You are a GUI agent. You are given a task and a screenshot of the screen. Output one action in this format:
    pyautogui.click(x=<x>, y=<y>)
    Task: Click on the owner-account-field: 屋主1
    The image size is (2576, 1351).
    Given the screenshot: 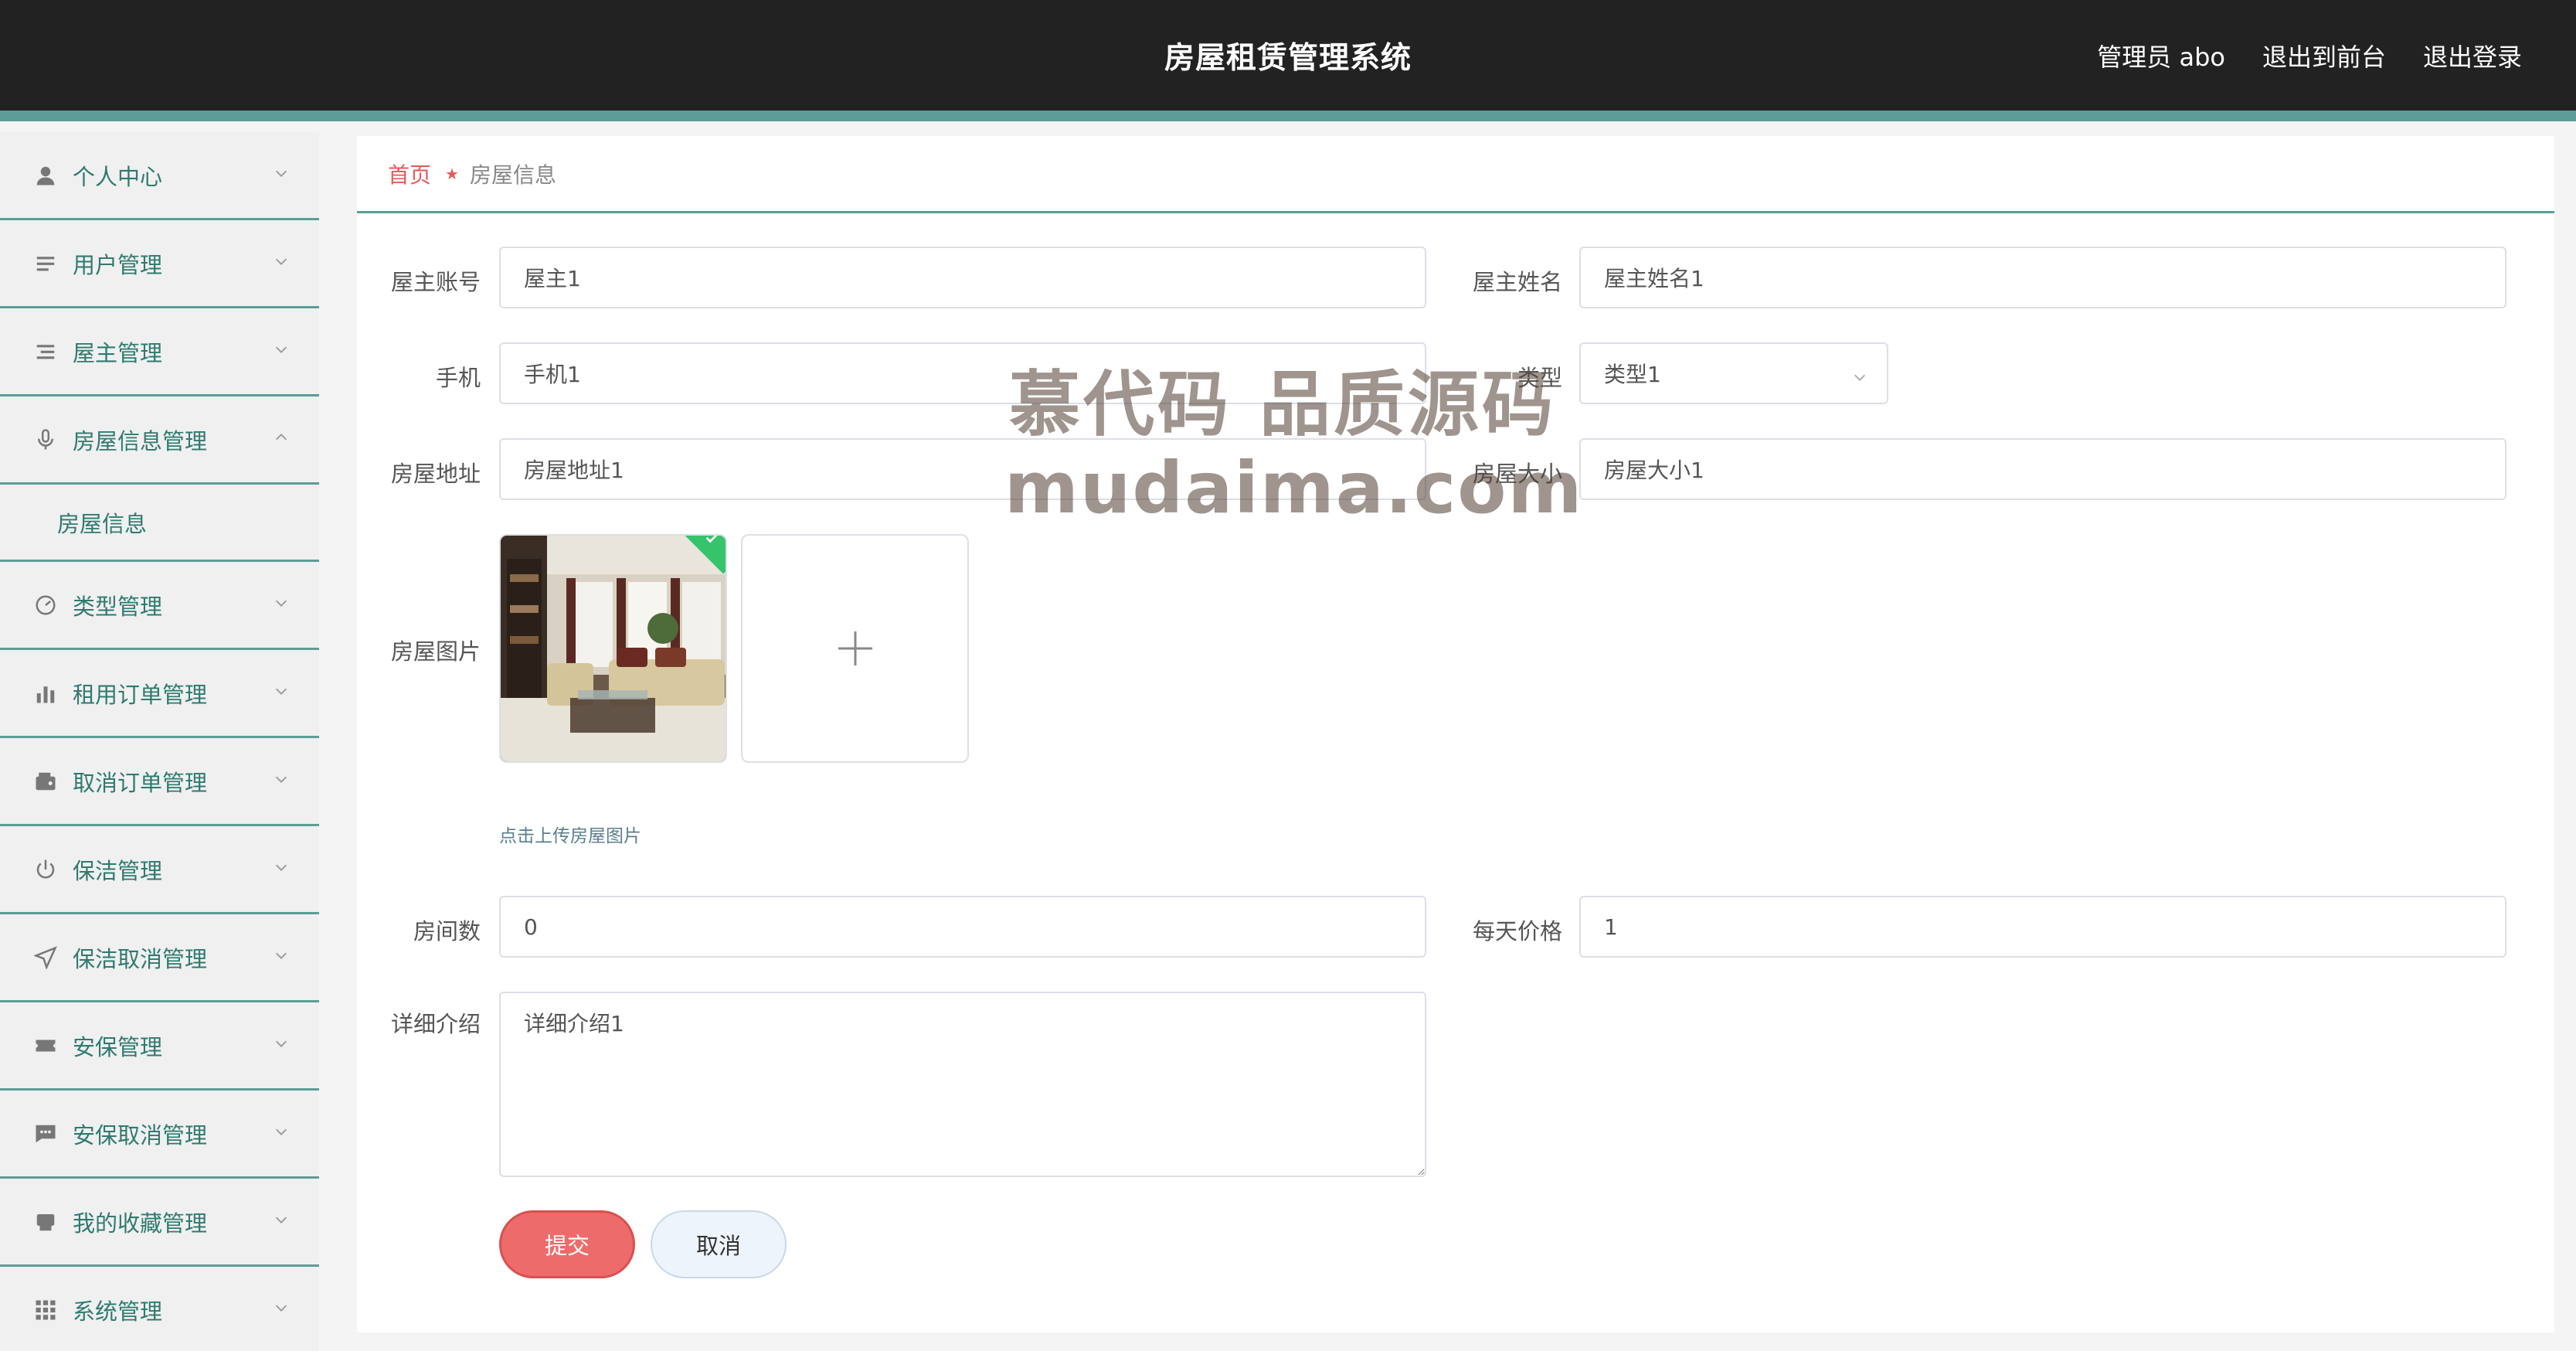 What is the action you would take?
    pyautogui.click(x=962, y=277)
    